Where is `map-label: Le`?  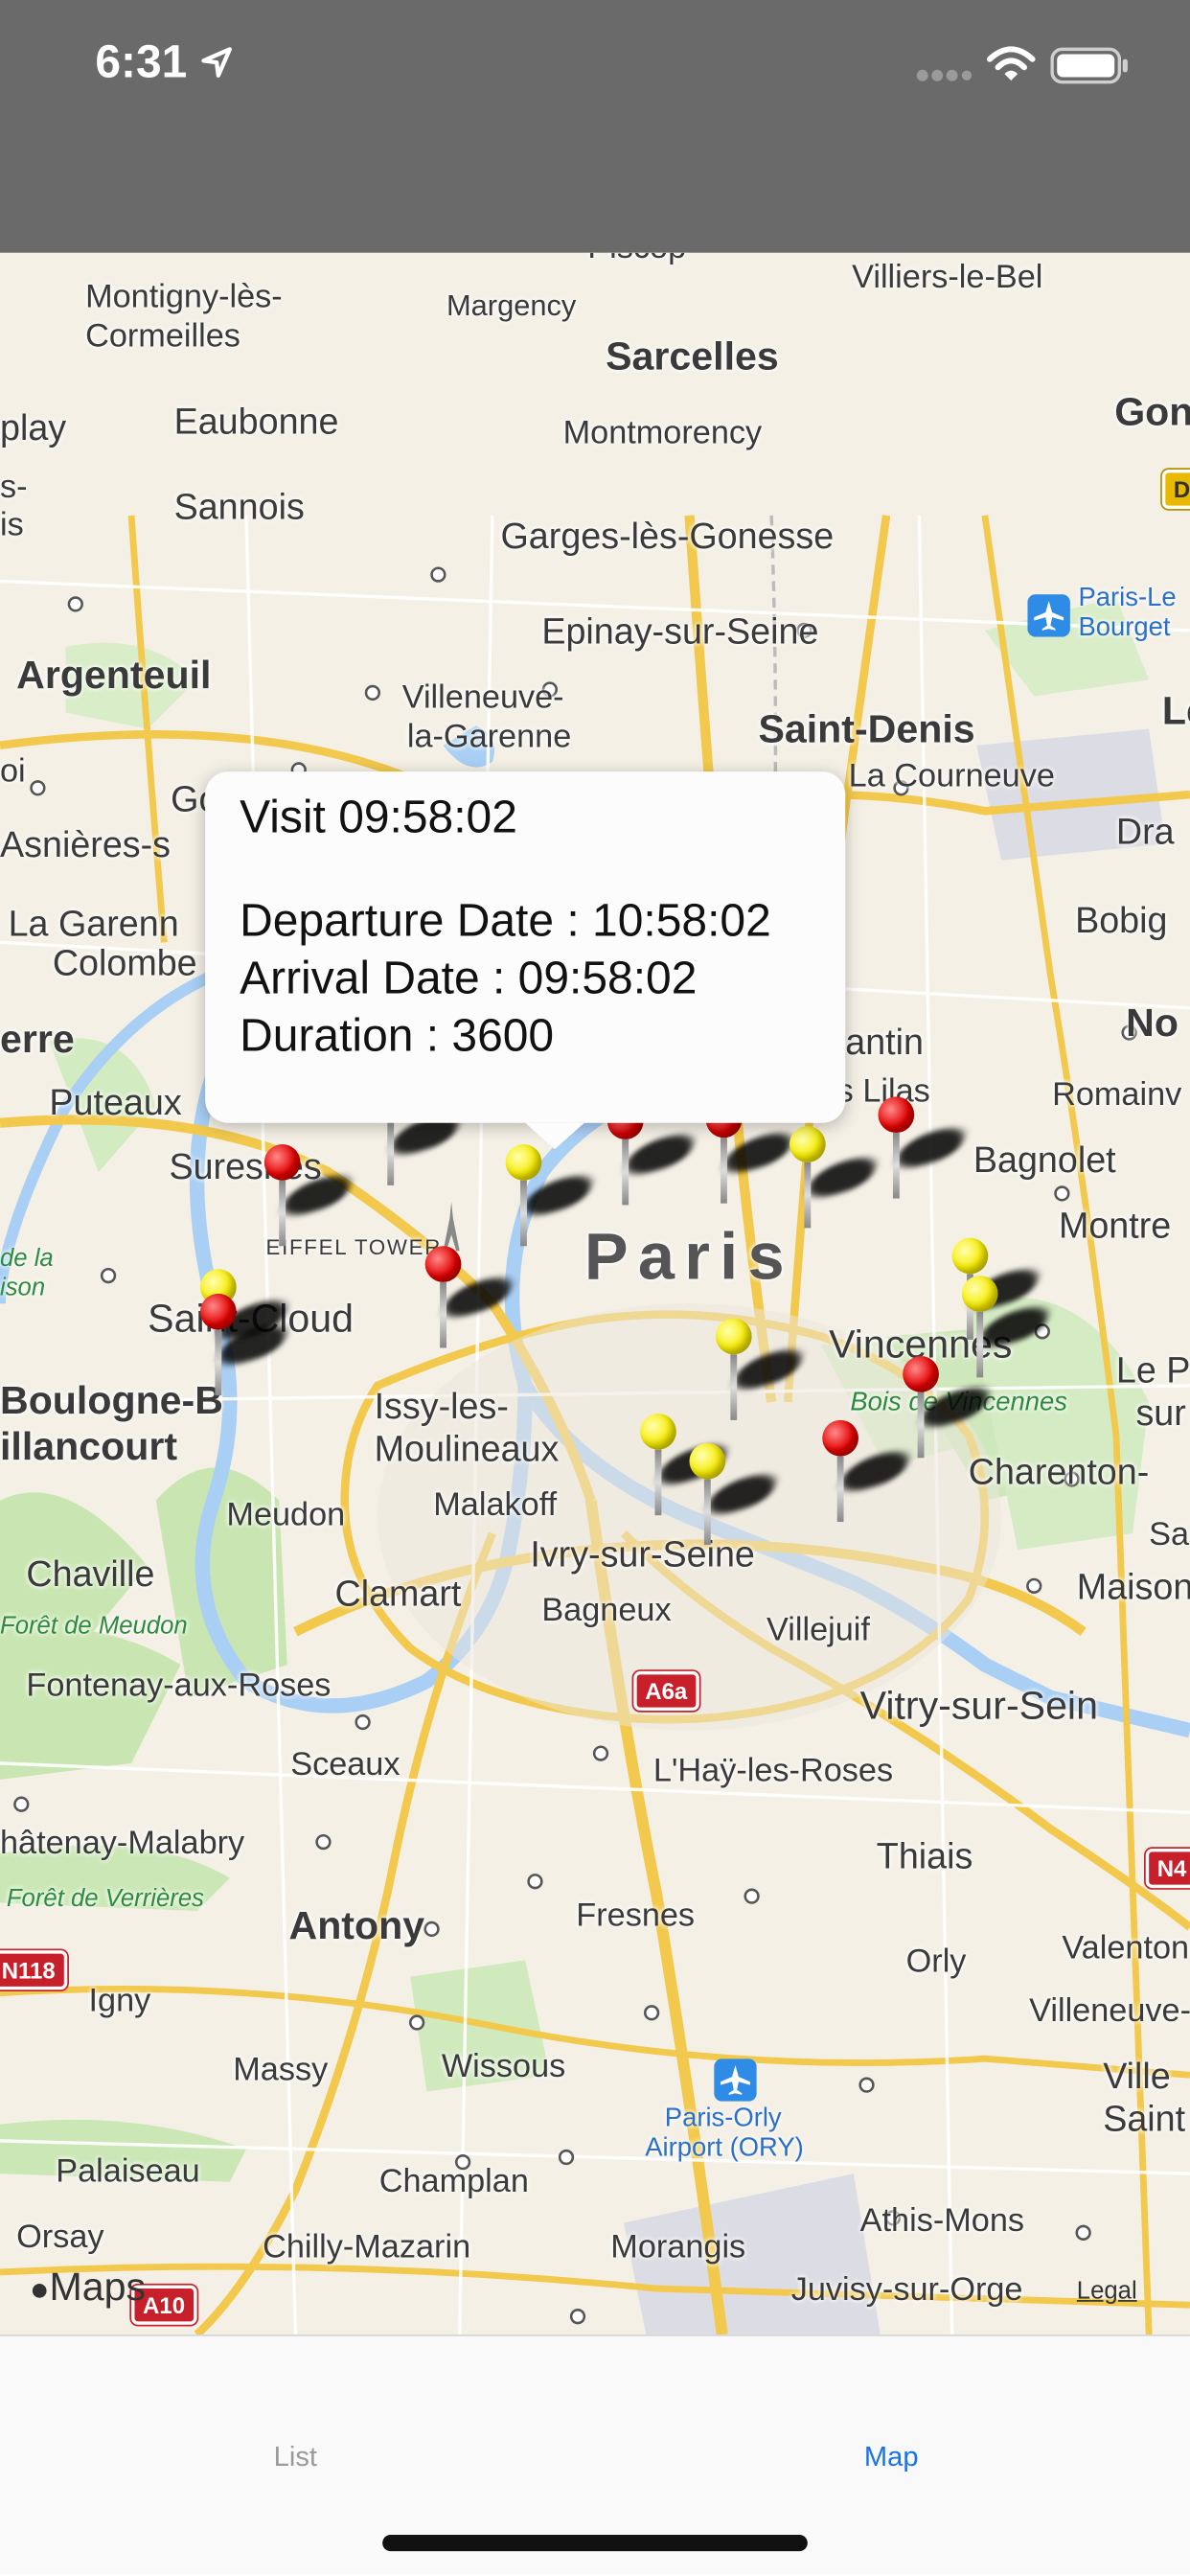
map-label: Le is located at coordinates (1175, 711).